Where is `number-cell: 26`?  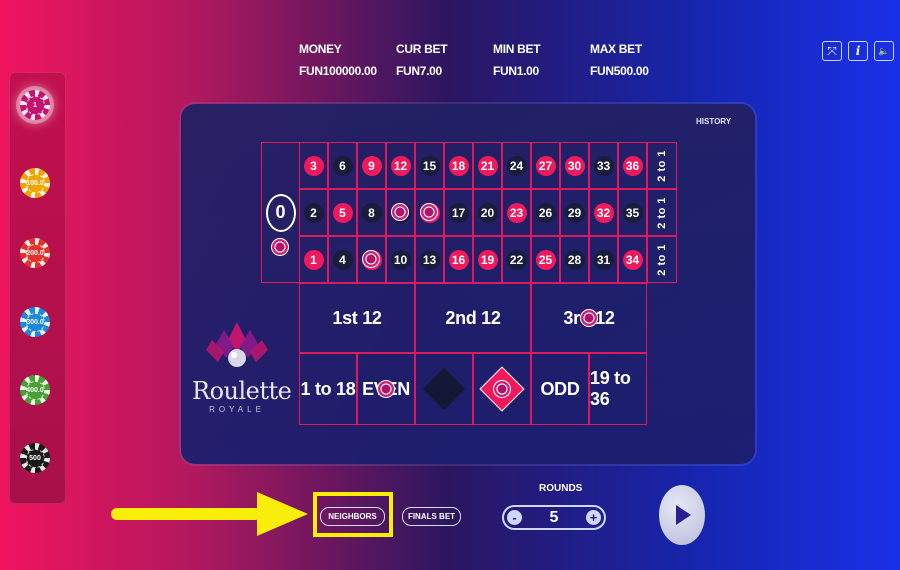 number-cell: 26 is located at coordinates (545, 212).